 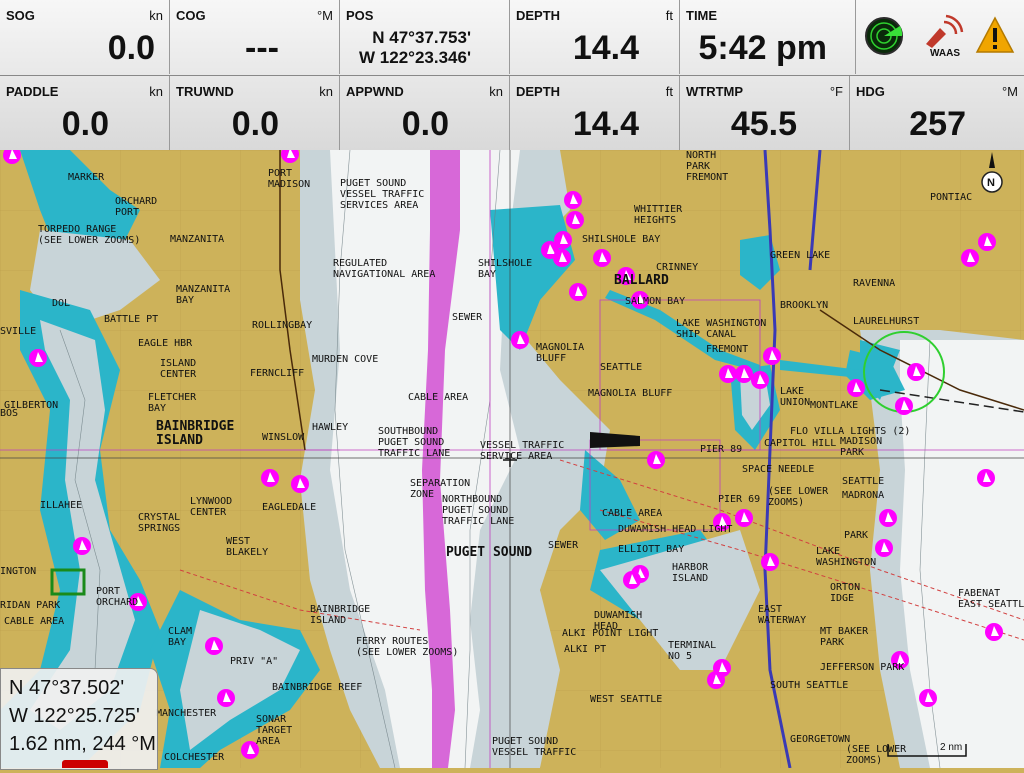 What do you see at coordinates (85, 113) in the screenshot?
I see `paddle-cell: PADDLE kn 0.0` at bounding box center [85, 113].